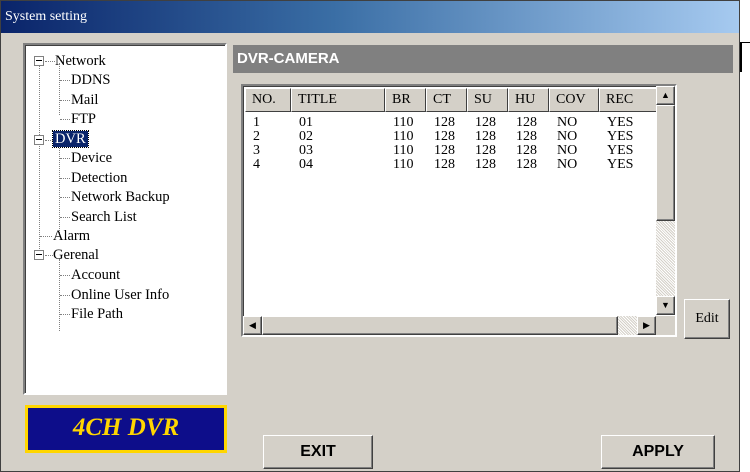 Image resolution: width=750 pixels, height=472 pixels. What do you see at coordinates (39, 140) in the screenshot?
I see `collapse-dvr-toggle` at bounding box center [39, 140].